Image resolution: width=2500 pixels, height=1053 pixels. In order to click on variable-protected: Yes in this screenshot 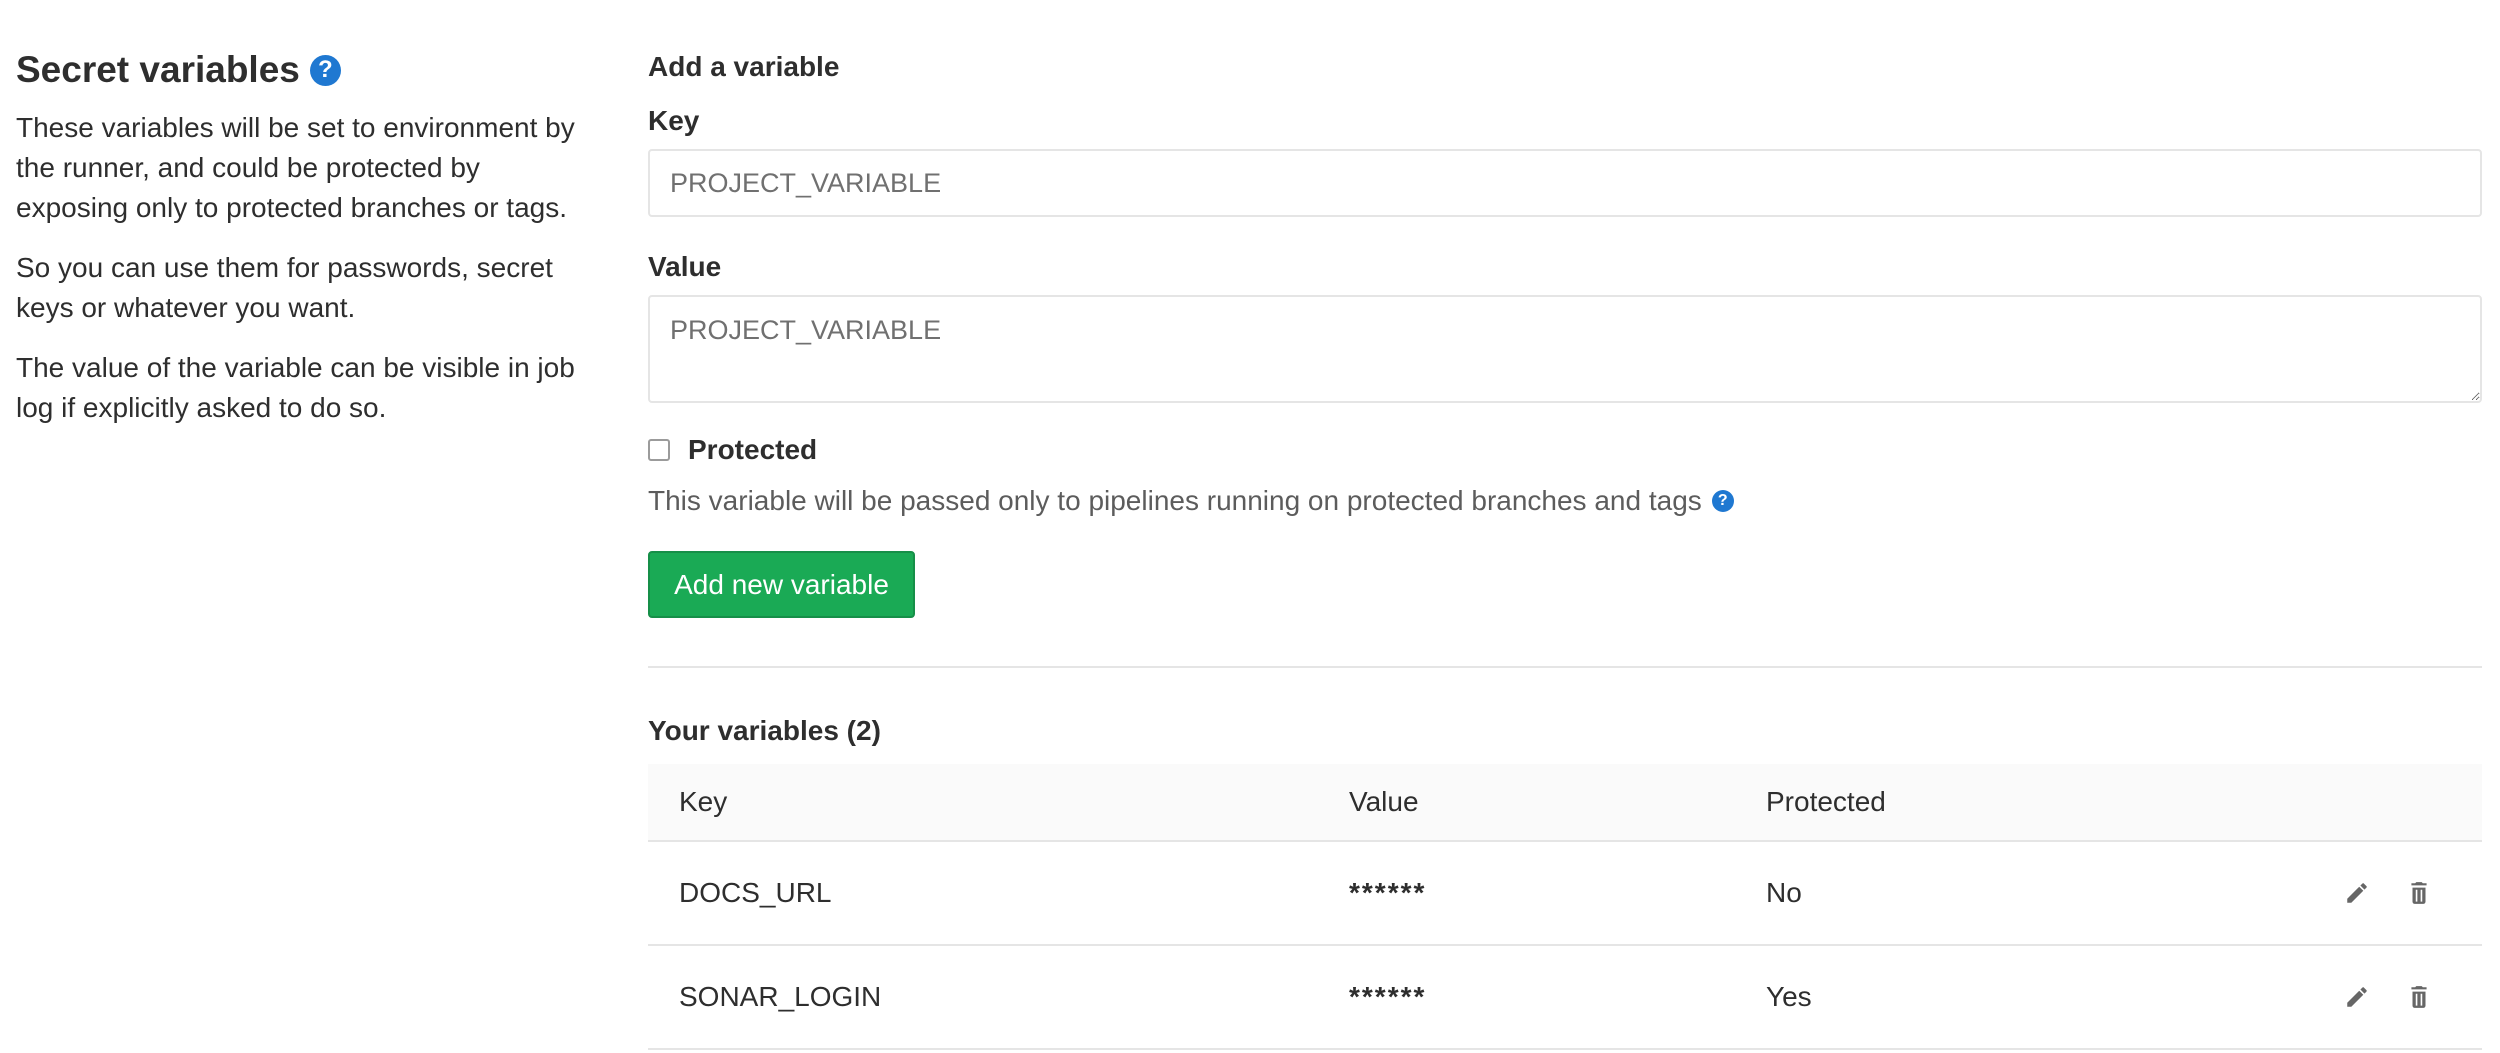, I will do `click(1789, 996)`.